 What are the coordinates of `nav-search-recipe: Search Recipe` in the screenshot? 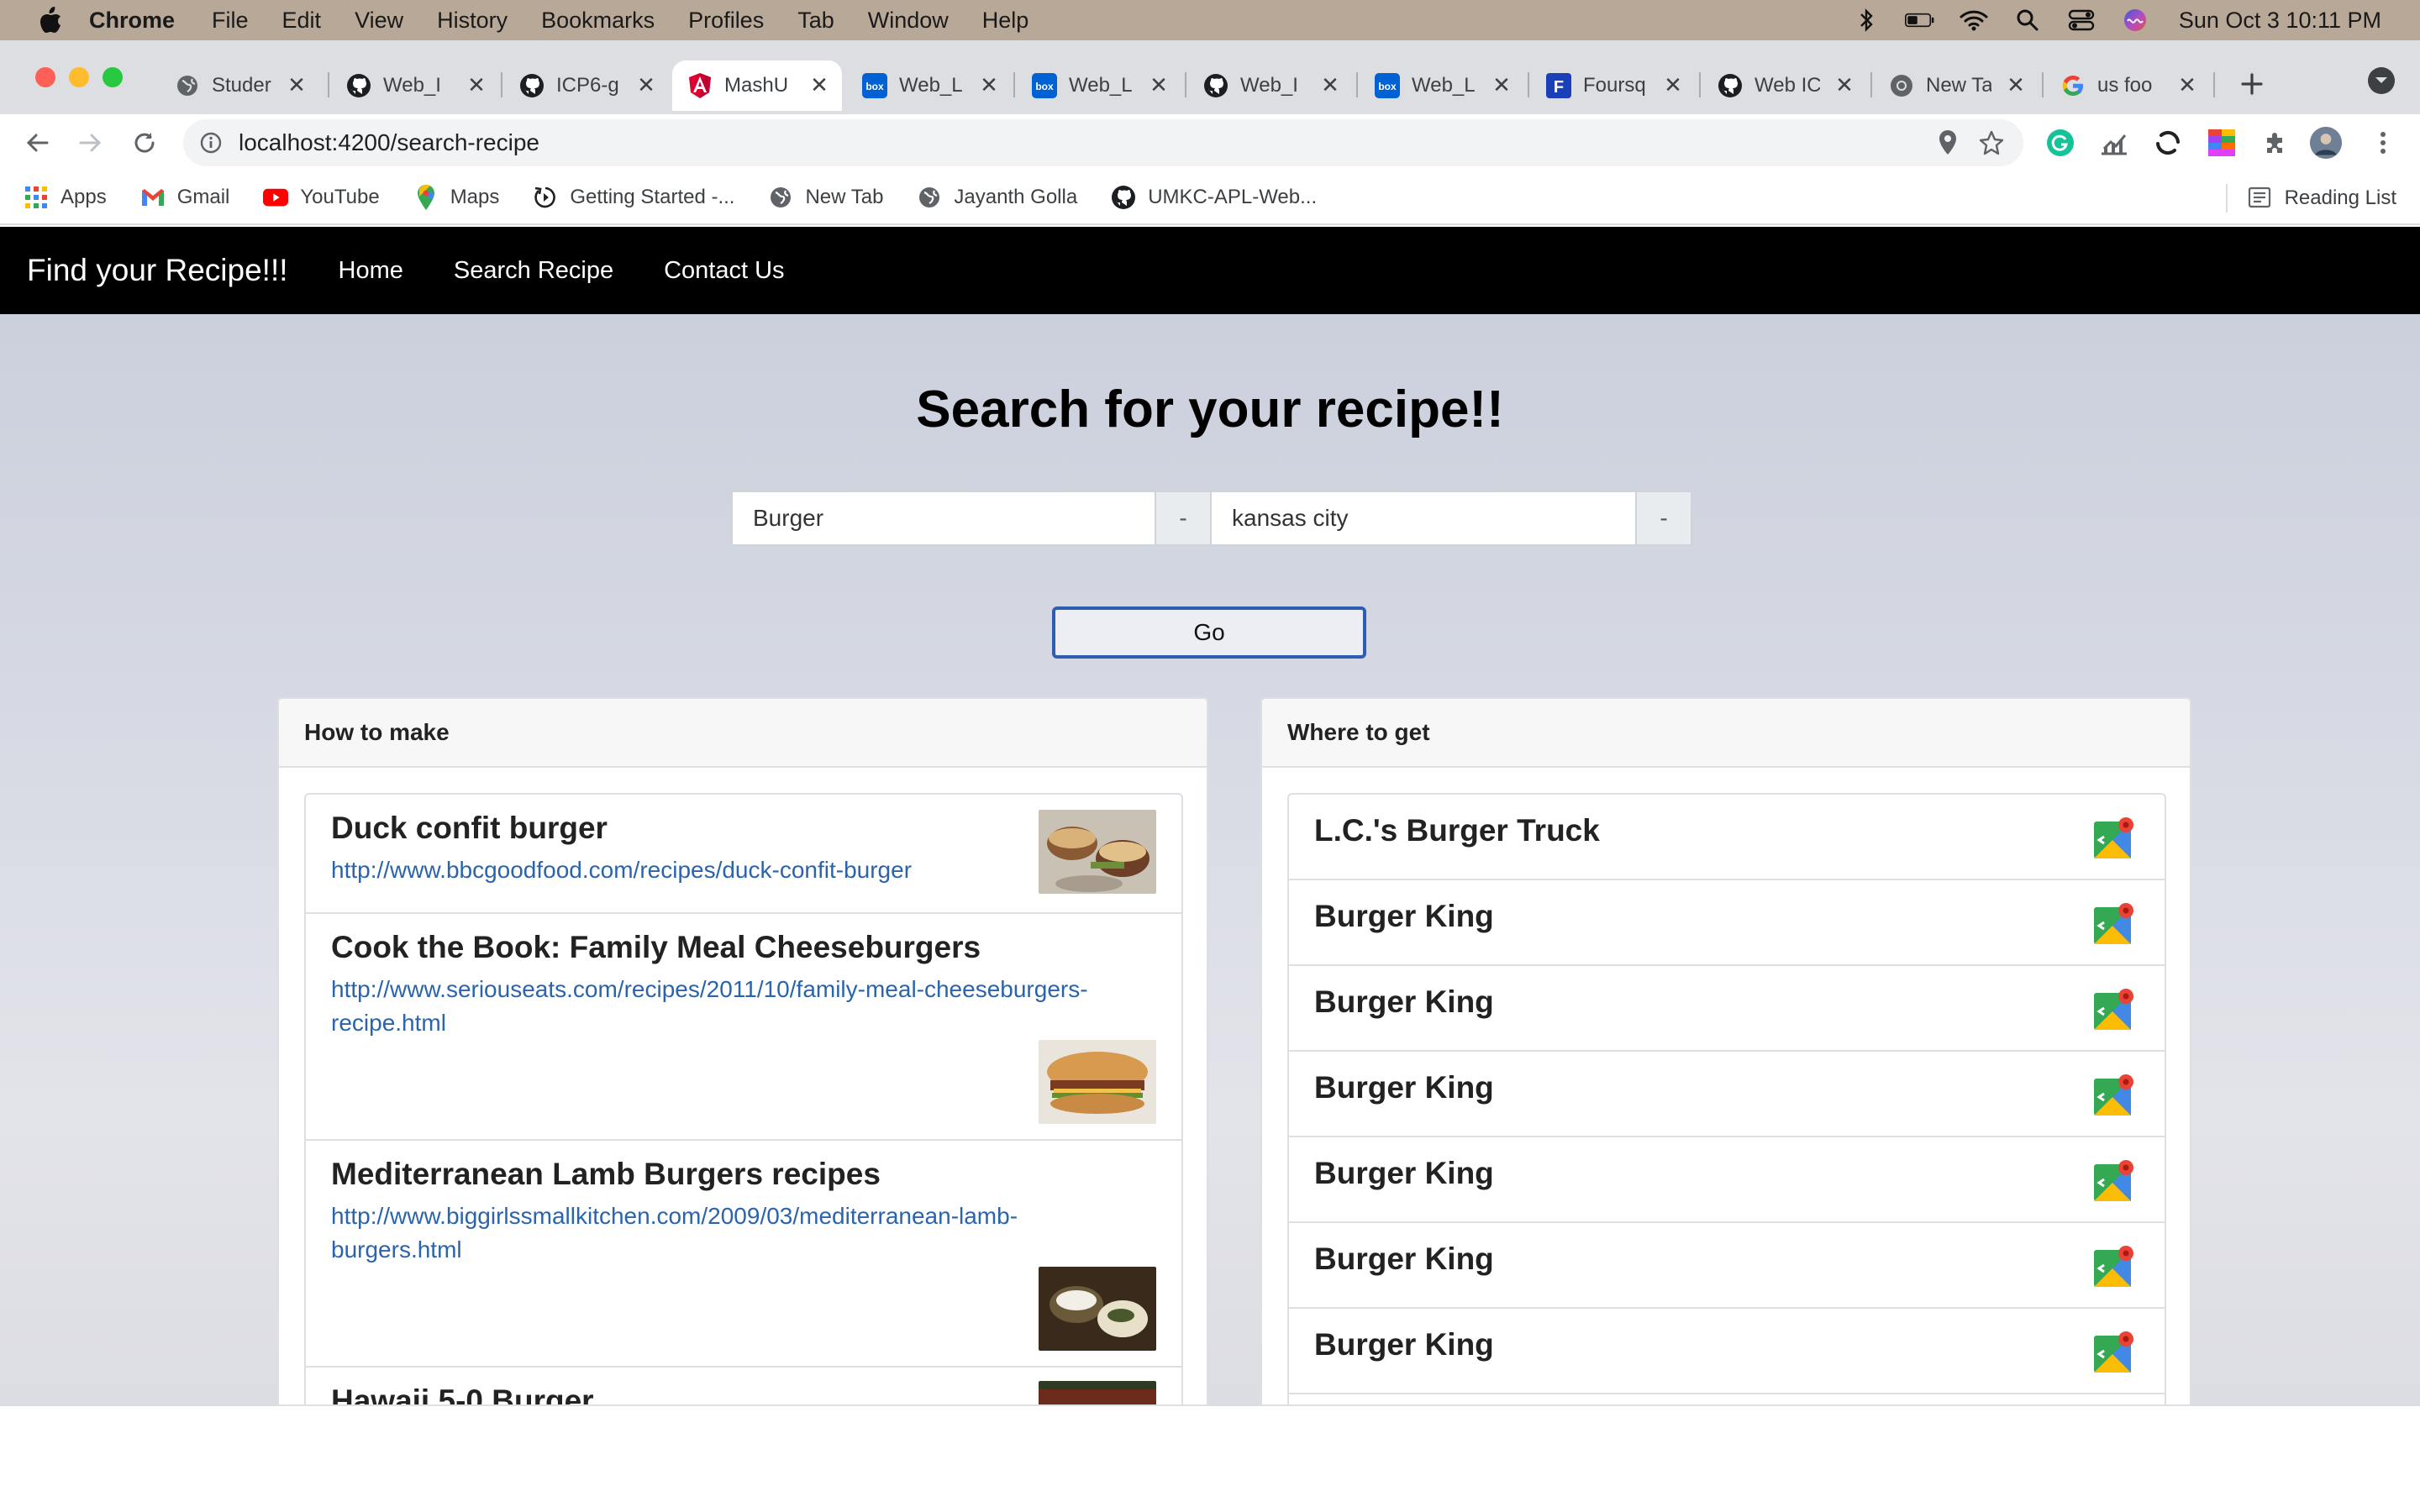 It's located at (533, 271).